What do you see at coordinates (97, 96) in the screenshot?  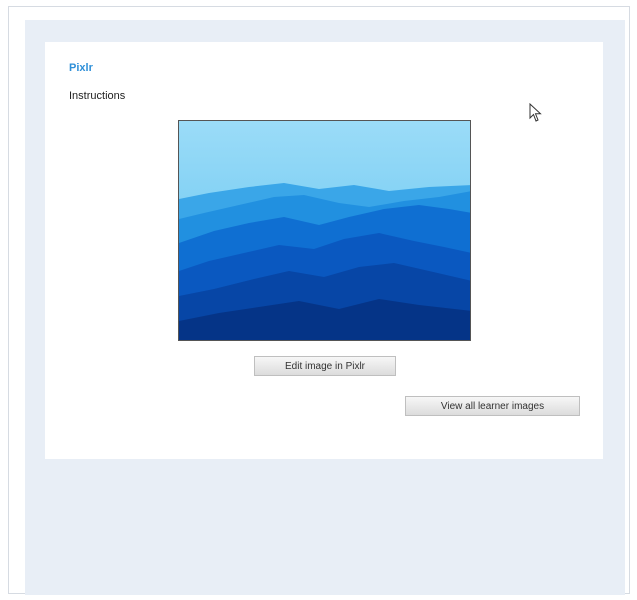 I see `instructions-text: Instructions` at bounding box center [97, 96].